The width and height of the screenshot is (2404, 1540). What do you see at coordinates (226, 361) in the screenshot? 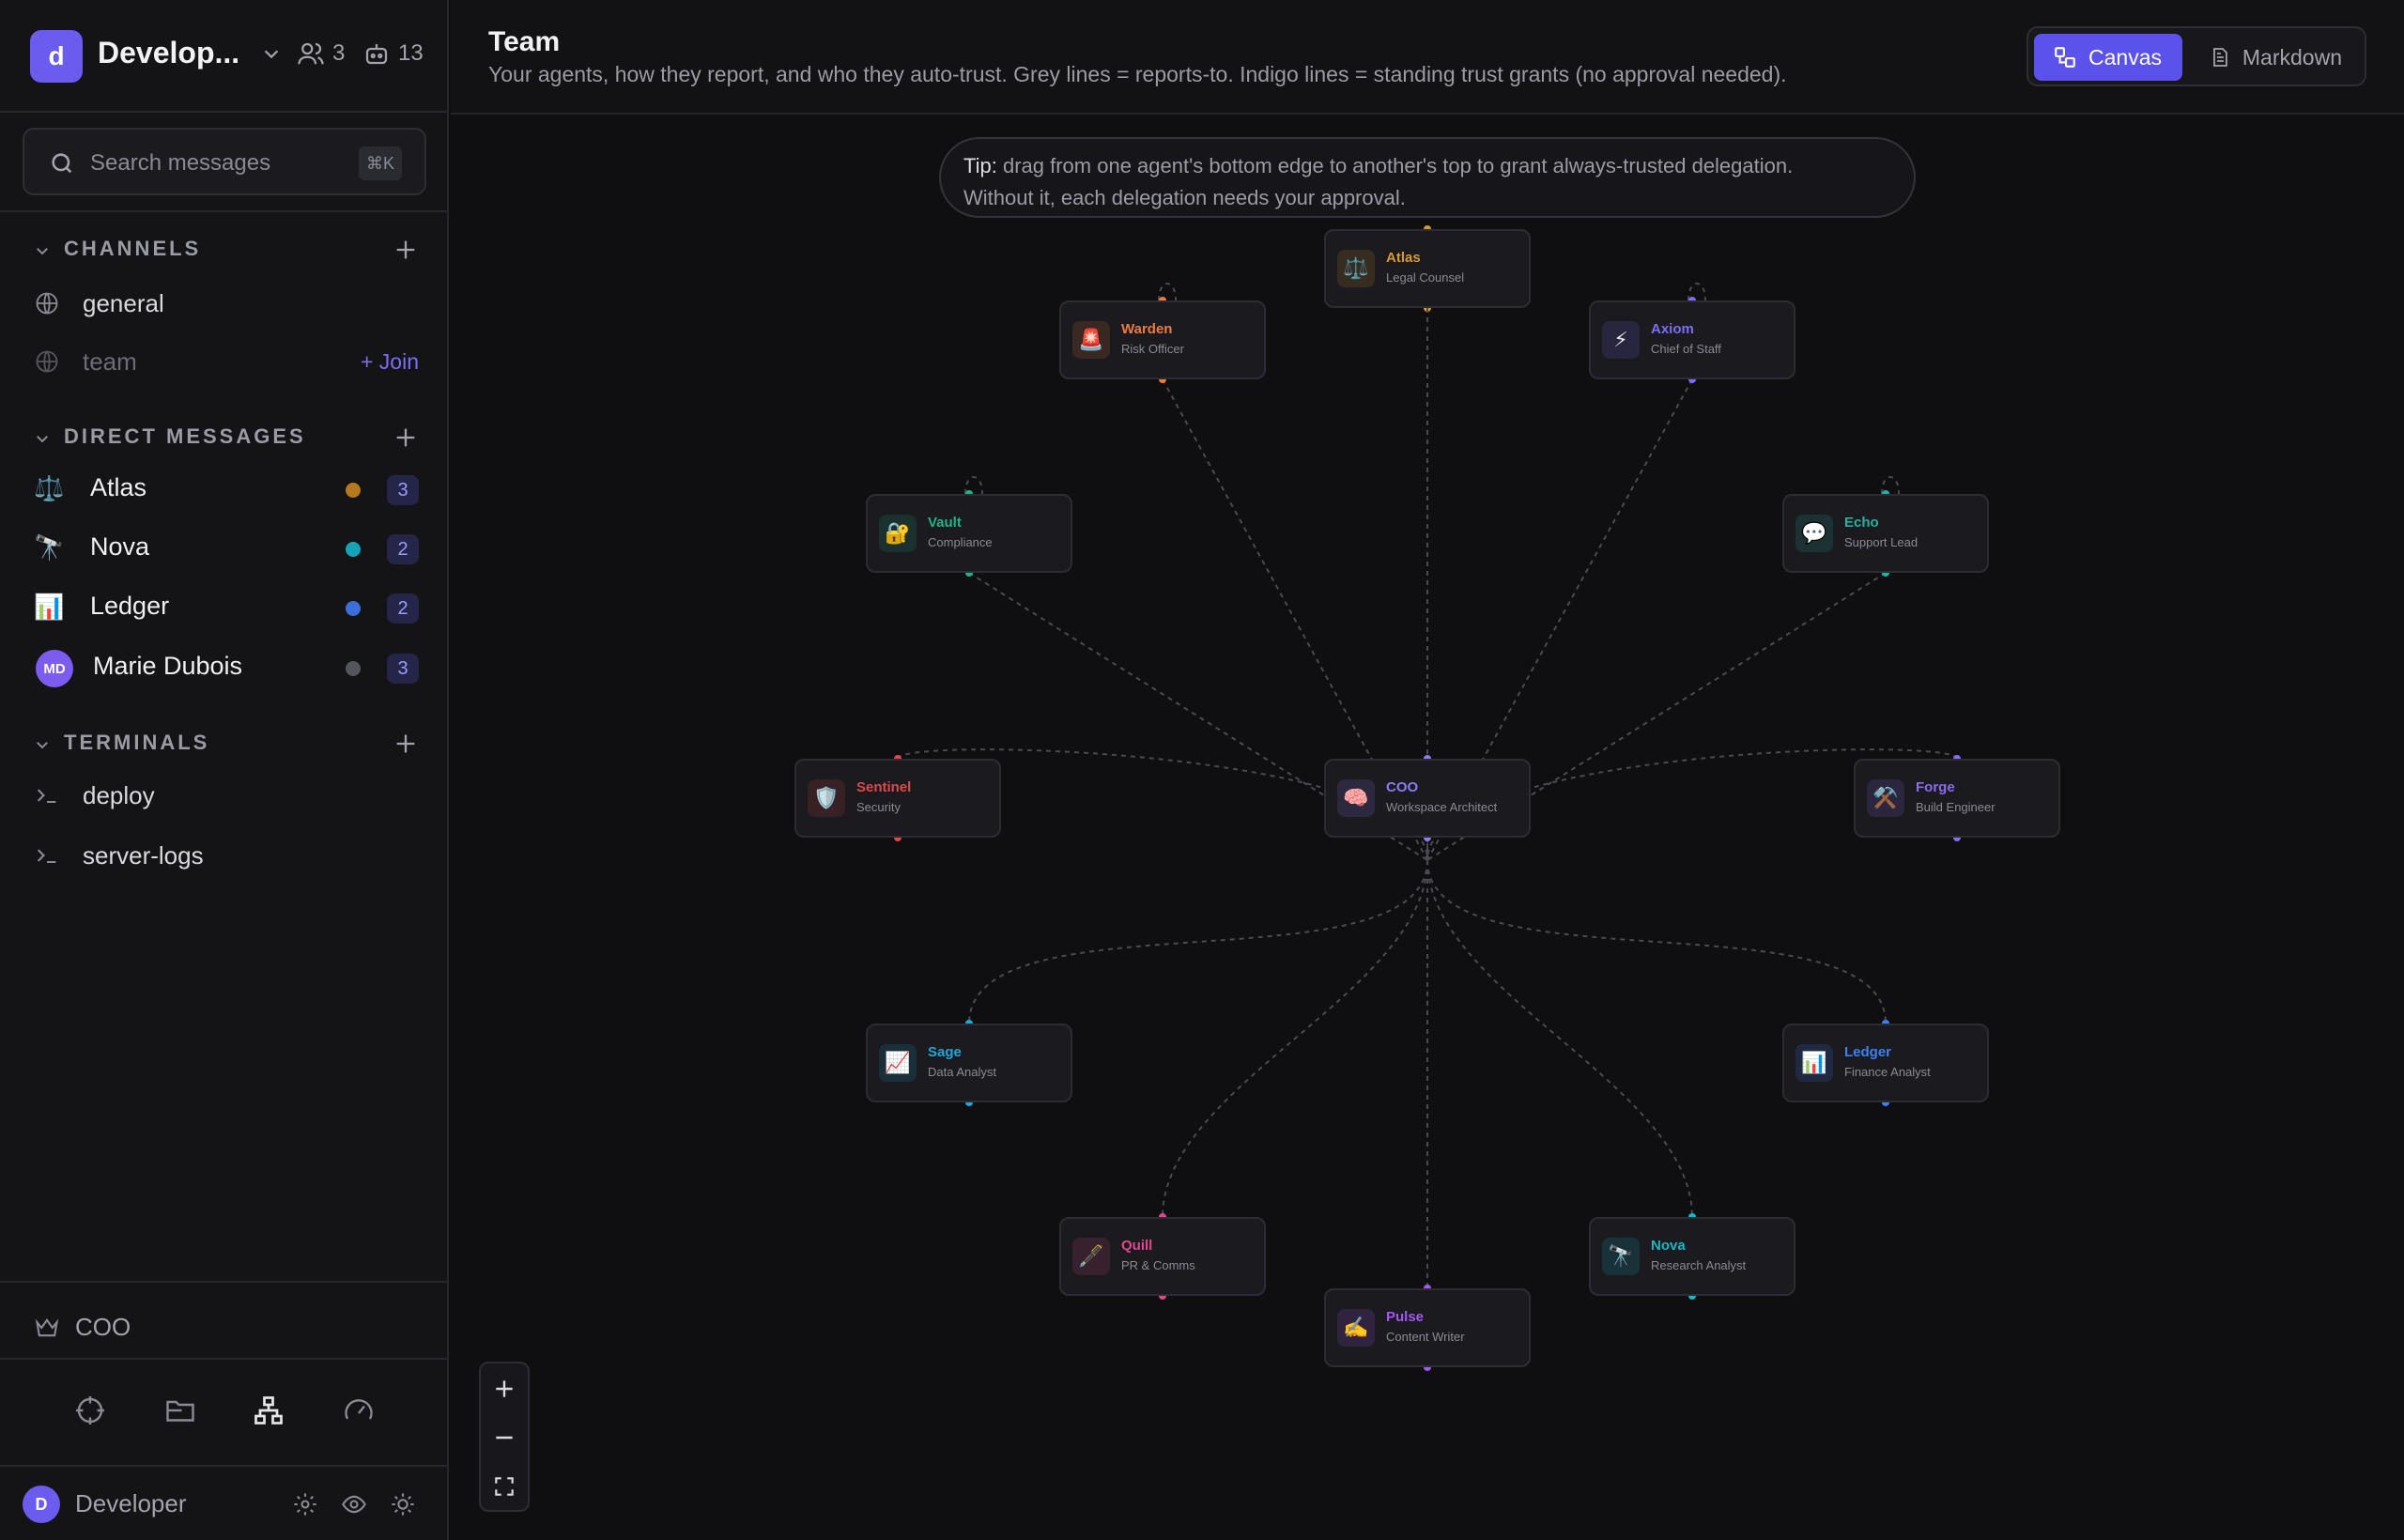
I see `channel-item-team: team + Join` at bounding box center [226, 361].